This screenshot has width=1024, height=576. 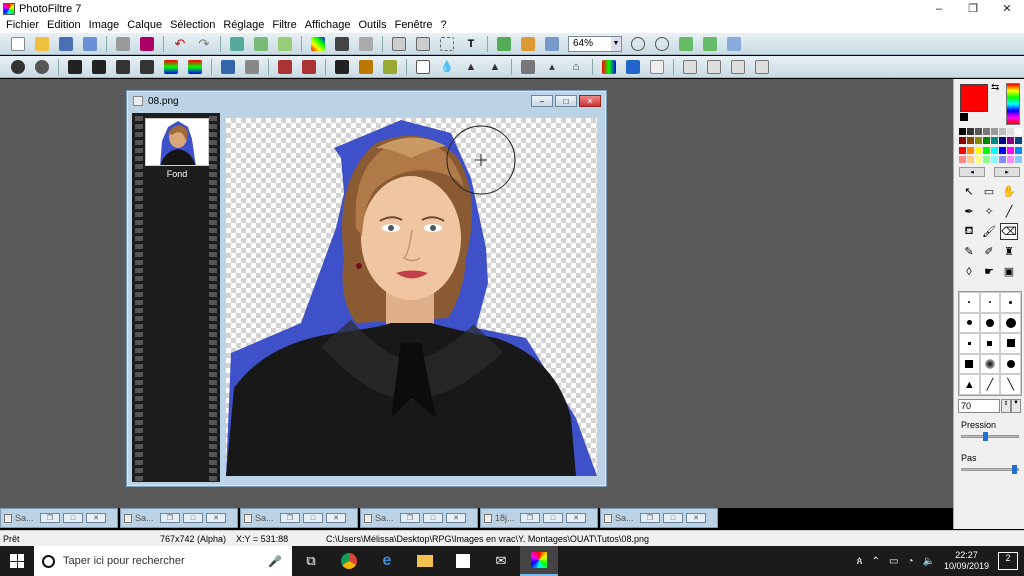 What do you see at coordinates (275, 561) in the screenshot?
I see `microphone-icon: 🎤` at bounding box center [275, 561].